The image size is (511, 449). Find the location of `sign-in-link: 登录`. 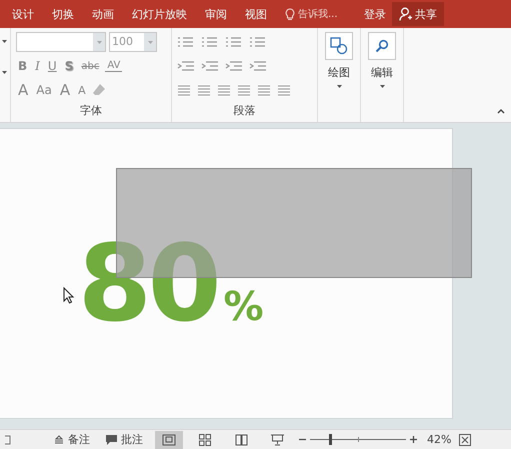

sign-in-link: 登录 is located at coordinates (375, 14).